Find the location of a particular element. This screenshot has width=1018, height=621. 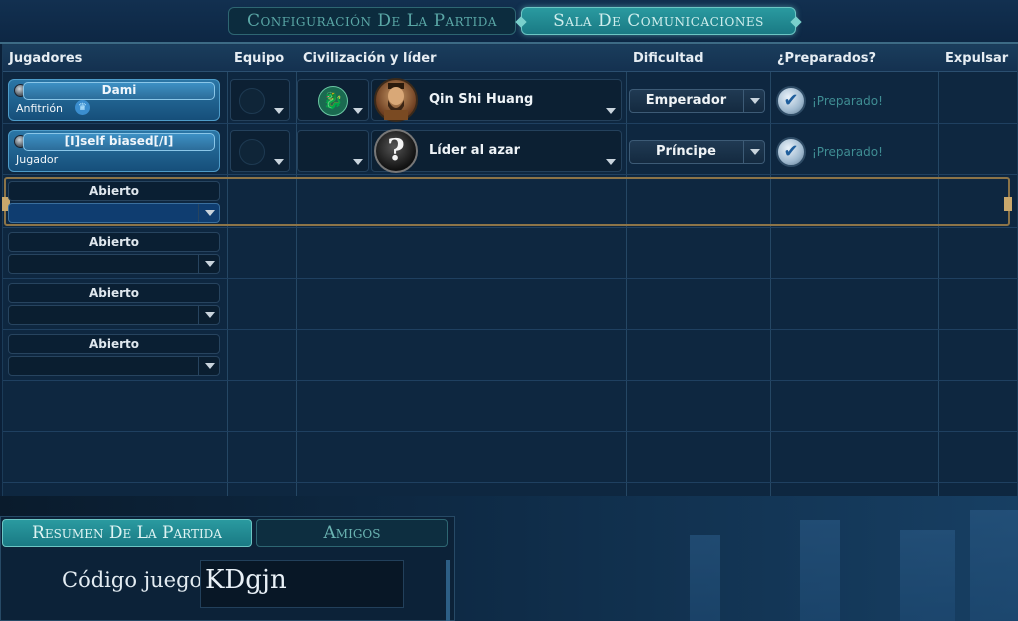

player-role: Jugador is located at coordinates (37, 159).